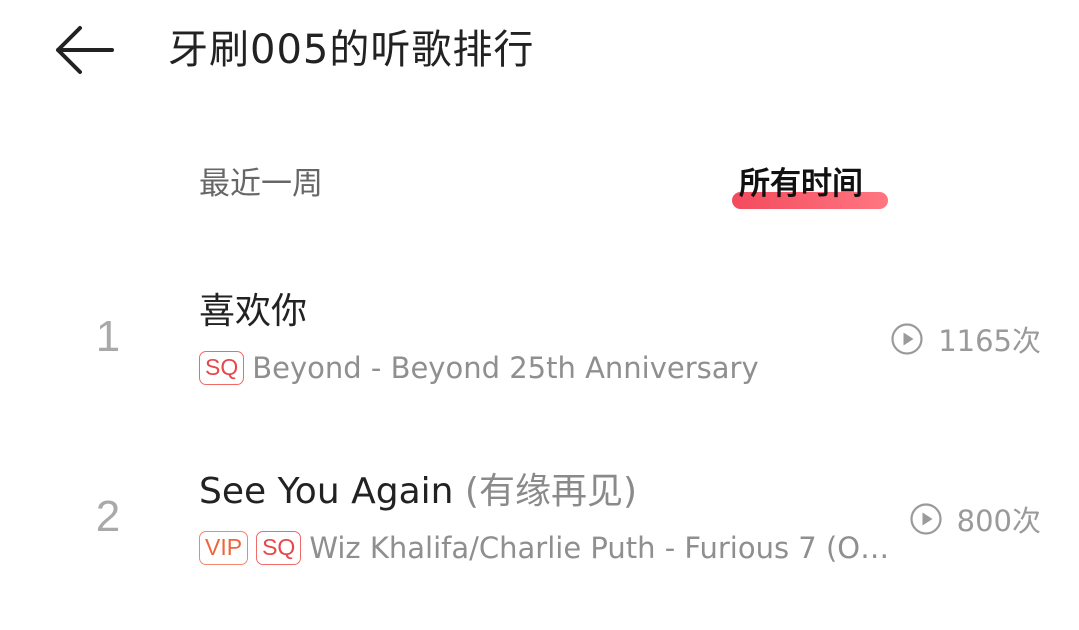 The width and height of the screenshot is (1079, 630). I want to click on back-button, so click(85, 50).